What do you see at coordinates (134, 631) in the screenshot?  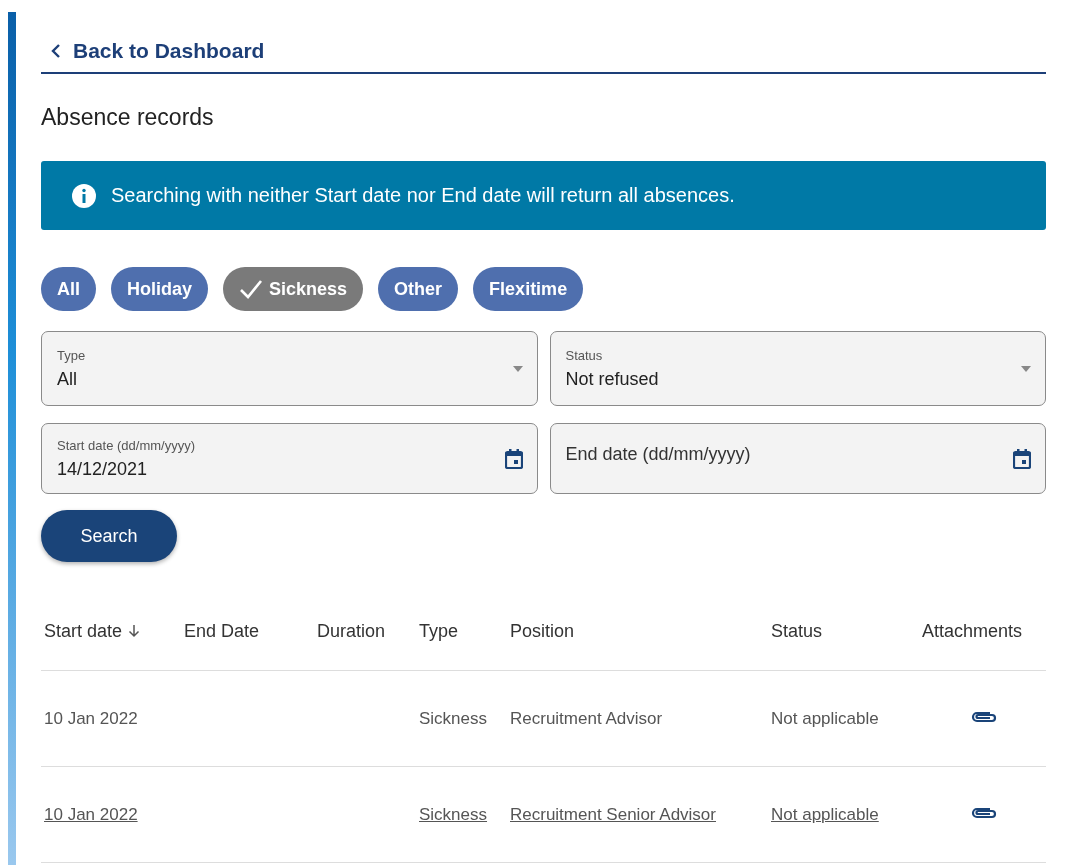 I see `sort-down-icon` at bounding box center [134, 631].